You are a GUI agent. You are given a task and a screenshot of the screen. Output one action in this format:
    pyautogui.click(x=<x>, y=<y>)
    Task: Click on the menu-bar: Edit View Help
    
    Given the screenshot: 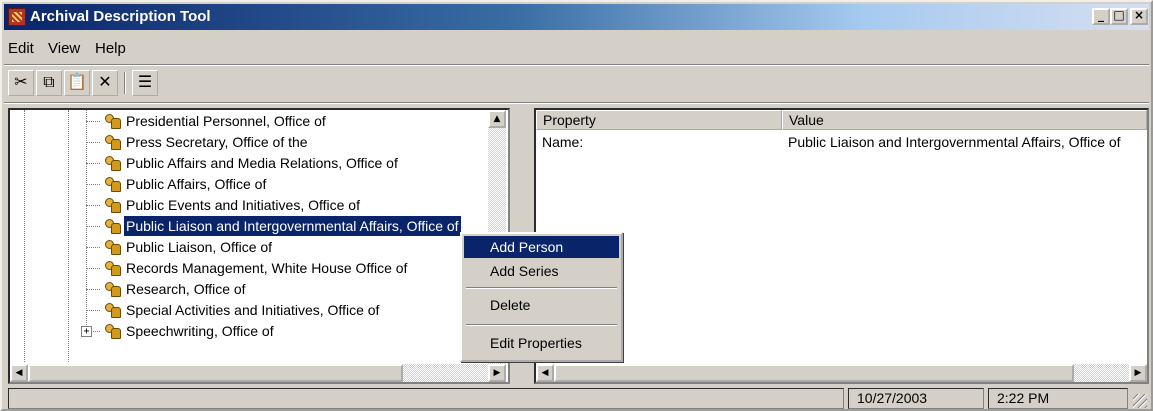 What is the action you would take?
    pyautogui.click(x=576, y=48)
    